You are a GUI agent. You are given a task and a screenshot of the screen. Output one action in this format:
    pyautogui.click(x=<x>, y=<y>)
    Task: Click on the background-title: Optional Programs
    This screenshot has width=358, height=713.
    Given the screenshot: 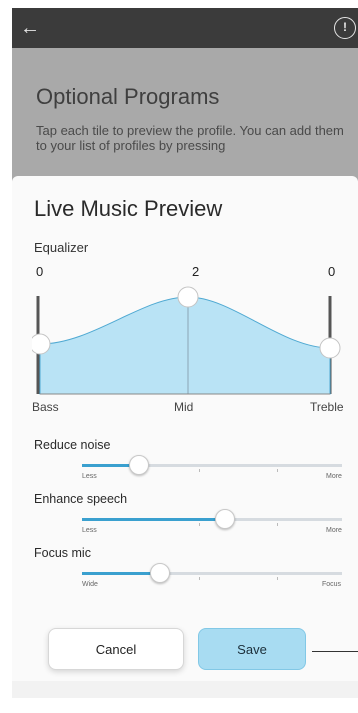 What is the action you would take?
    pyautogui.click(x=128, y=96)
    